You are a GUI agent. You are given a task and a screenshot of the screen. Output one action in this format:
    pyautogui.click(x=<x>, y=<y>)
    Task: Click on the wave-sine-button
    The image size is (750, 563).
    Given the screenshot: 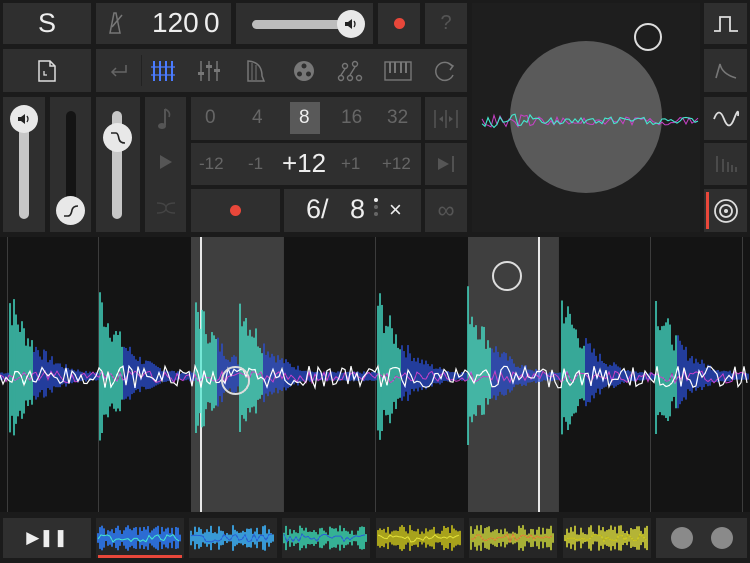 What is the action you would take?
    pyautogui.click(x=725, y=118)
    